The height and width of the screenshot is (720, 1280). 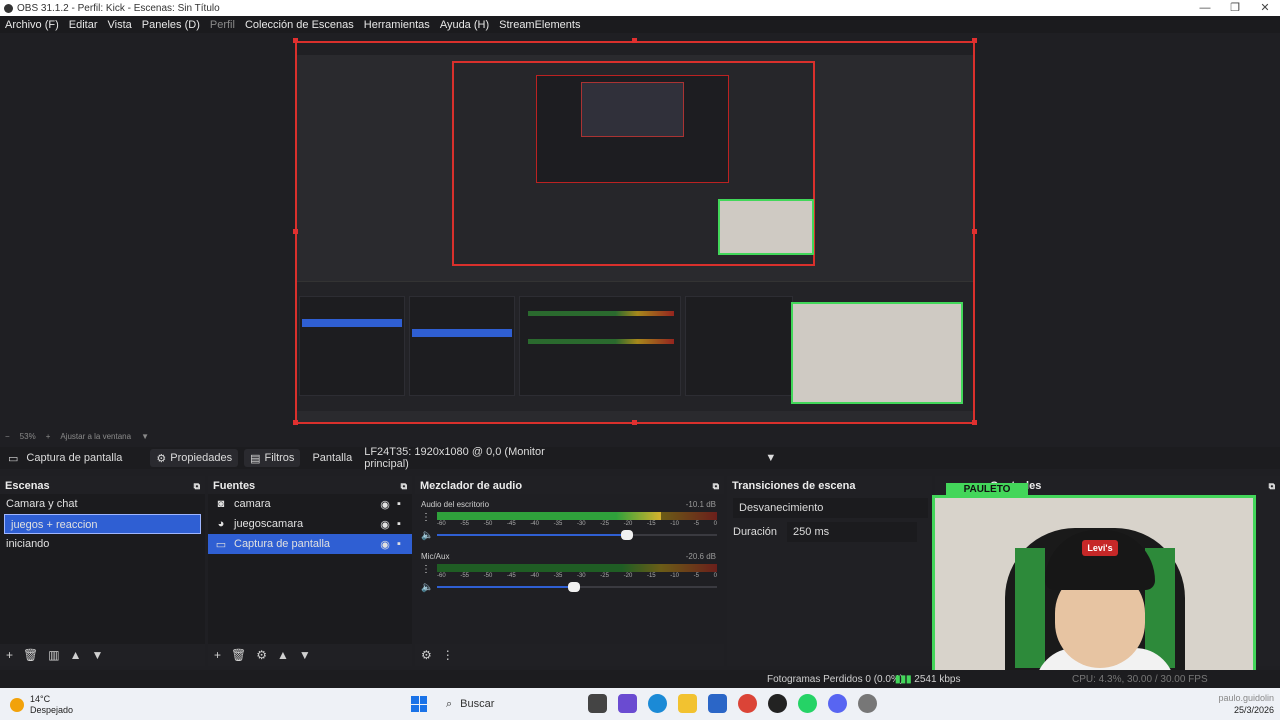 I want to click on transition-select: Desvanecimiento, so click(x=830, y=508).